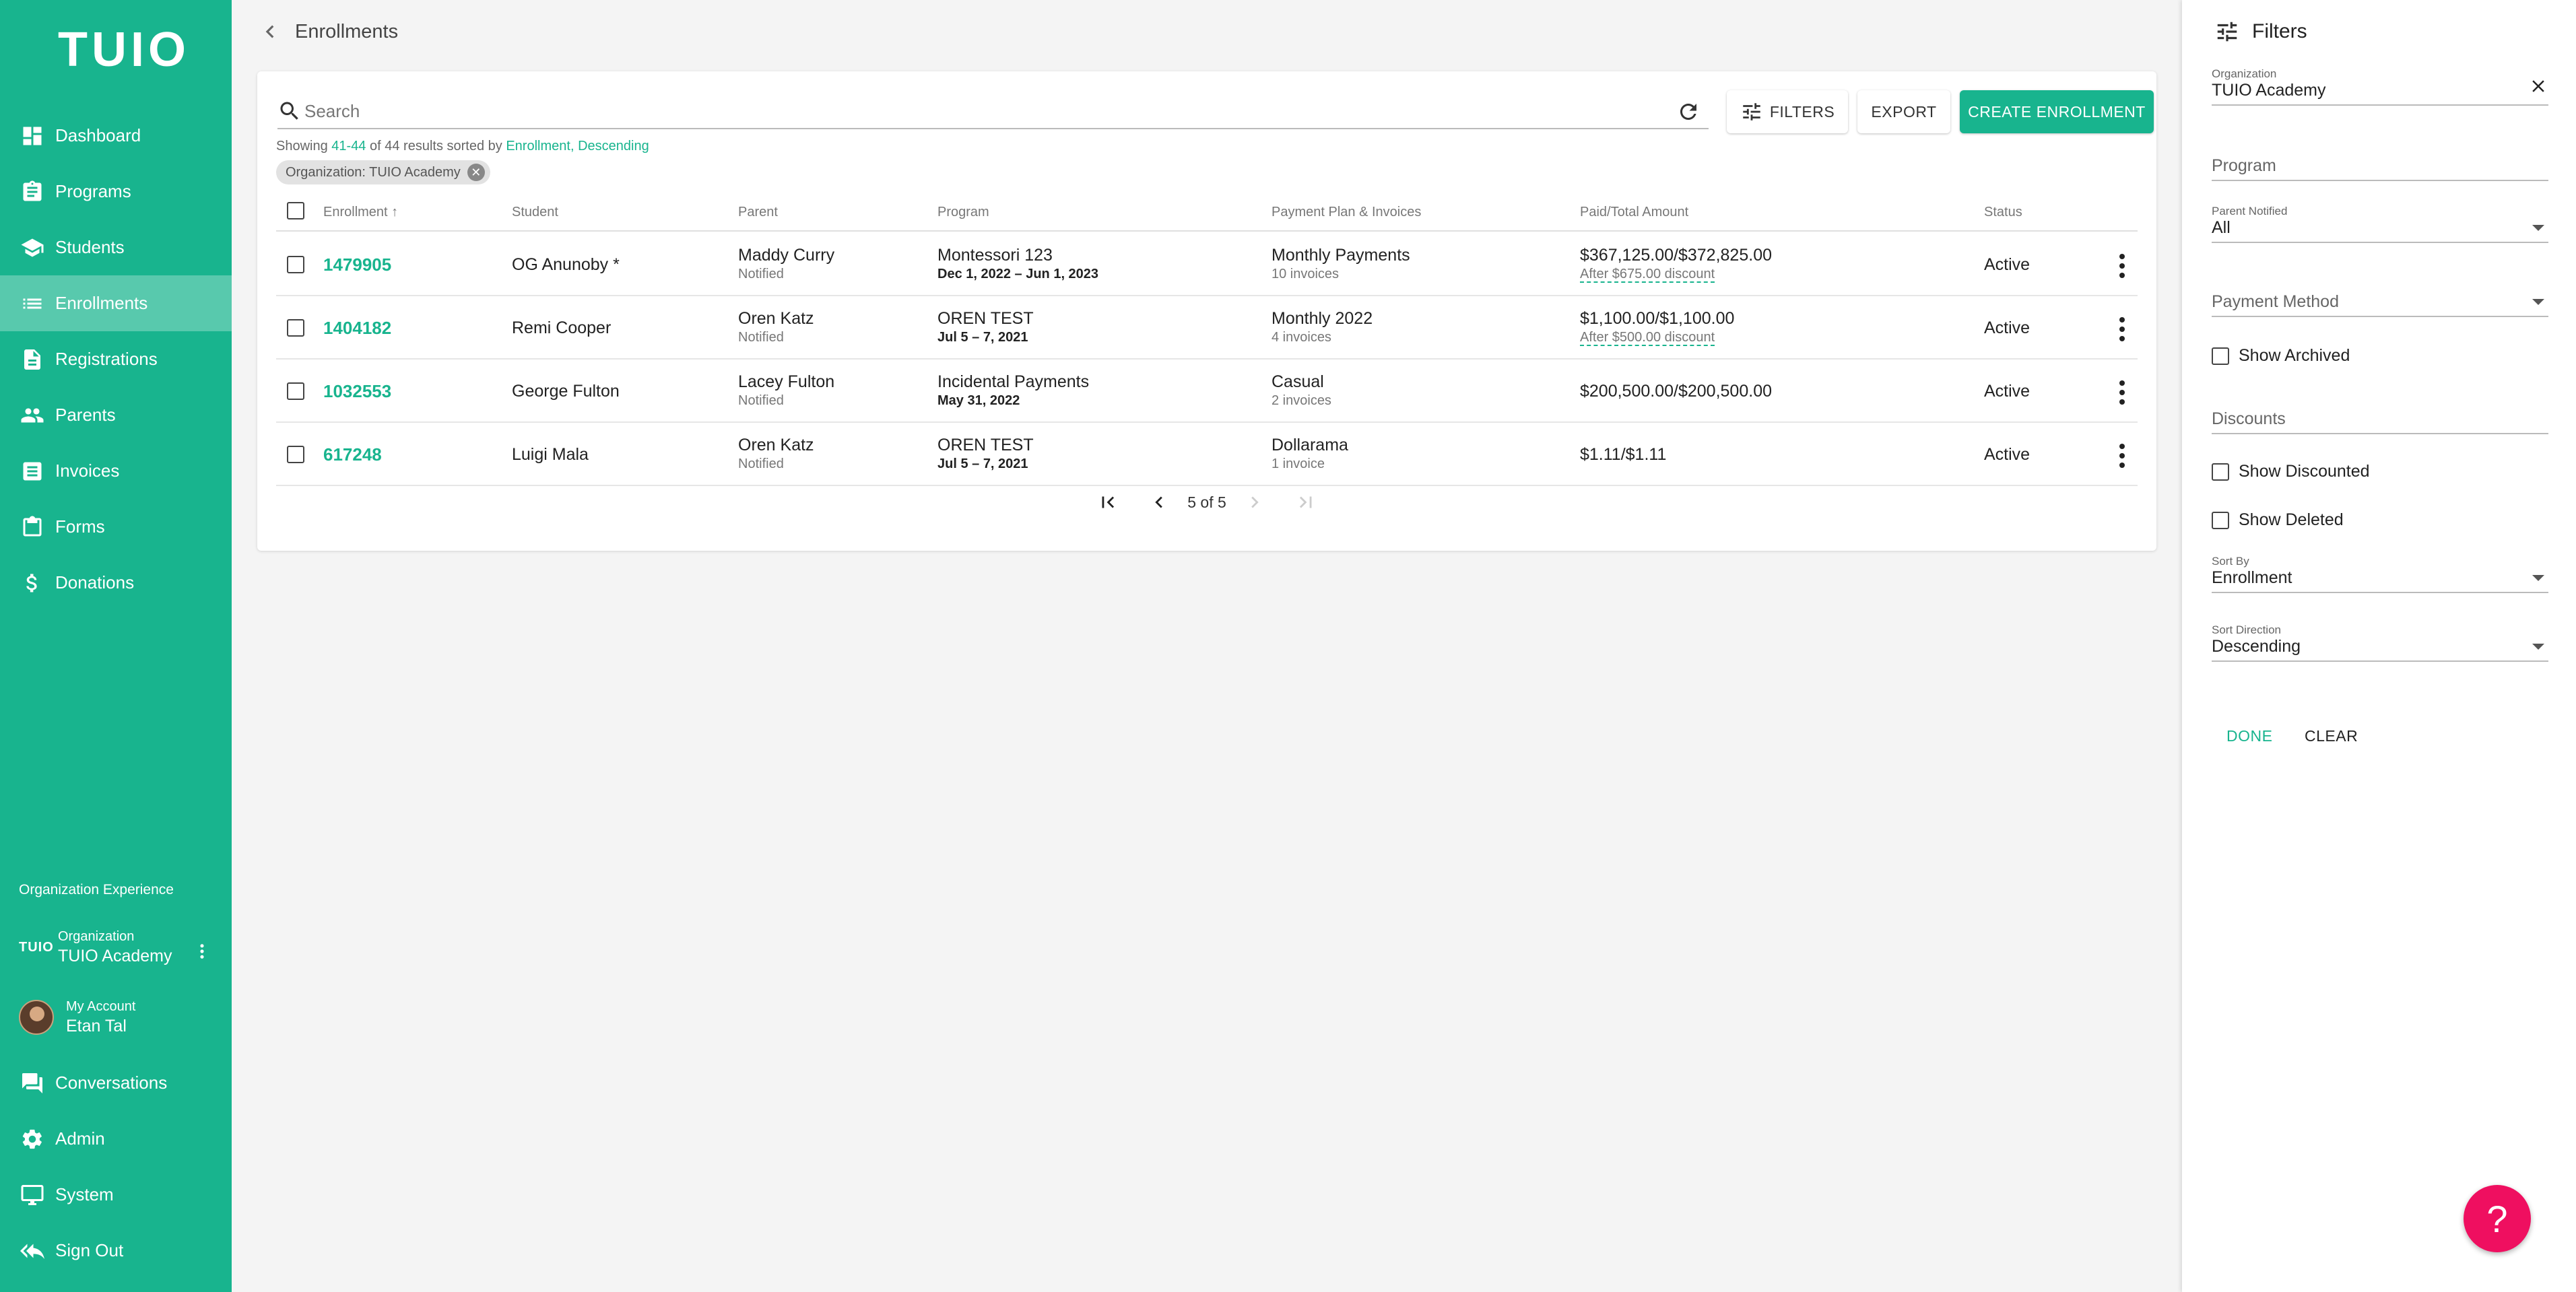 The height and width of the screenshot is (1292, 2576). Describe the element at coordinates (978, 401) in the screenshot. I see `program-dates: May 31, 2022` at that location.